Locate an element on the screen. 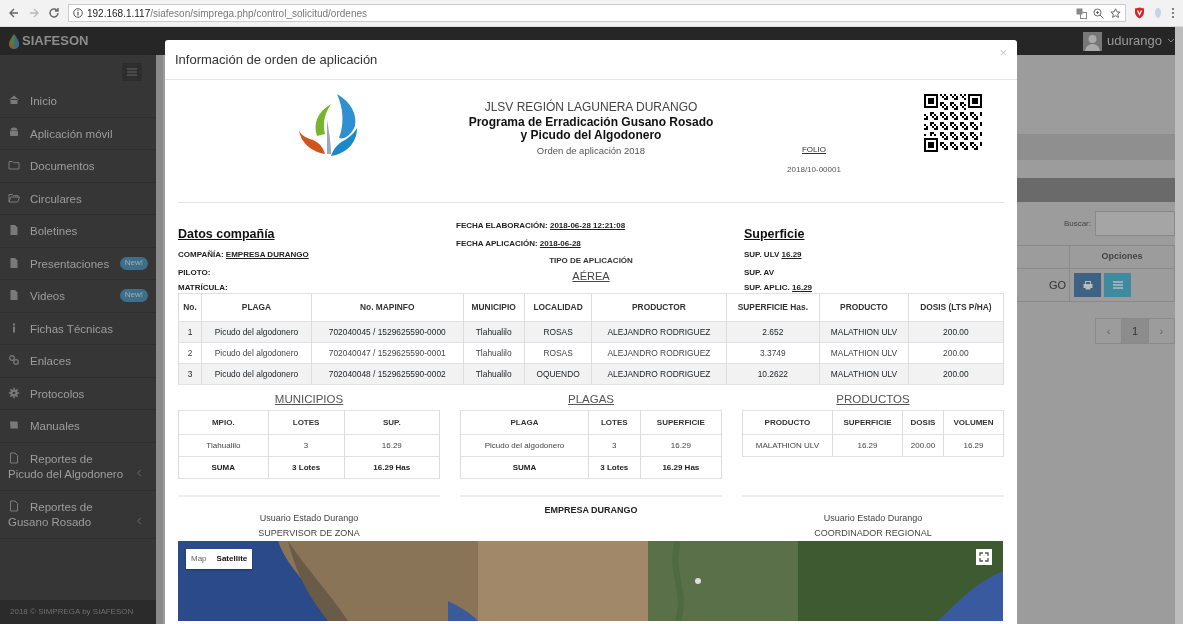 This screenshot has width=1183, height=624. fullscreen-icon is located at coordinates (984, 557).